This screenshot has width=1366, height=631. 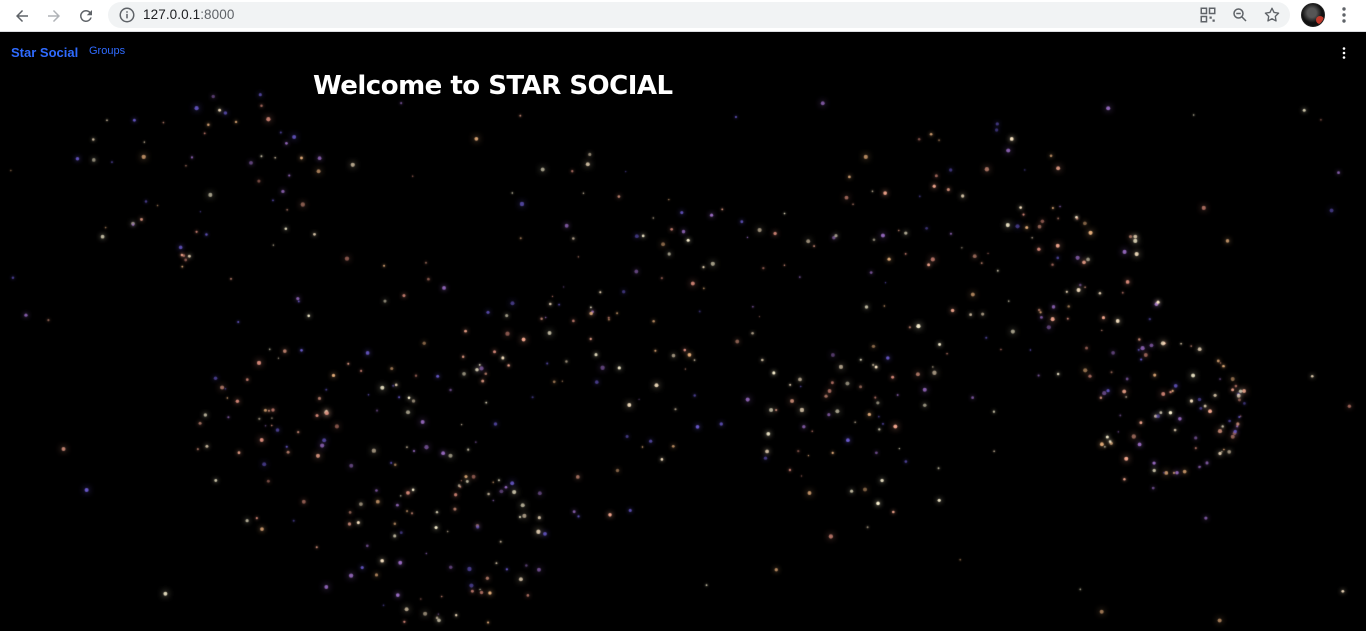 I want to click on reload-icon, so click(x=85, y=15).